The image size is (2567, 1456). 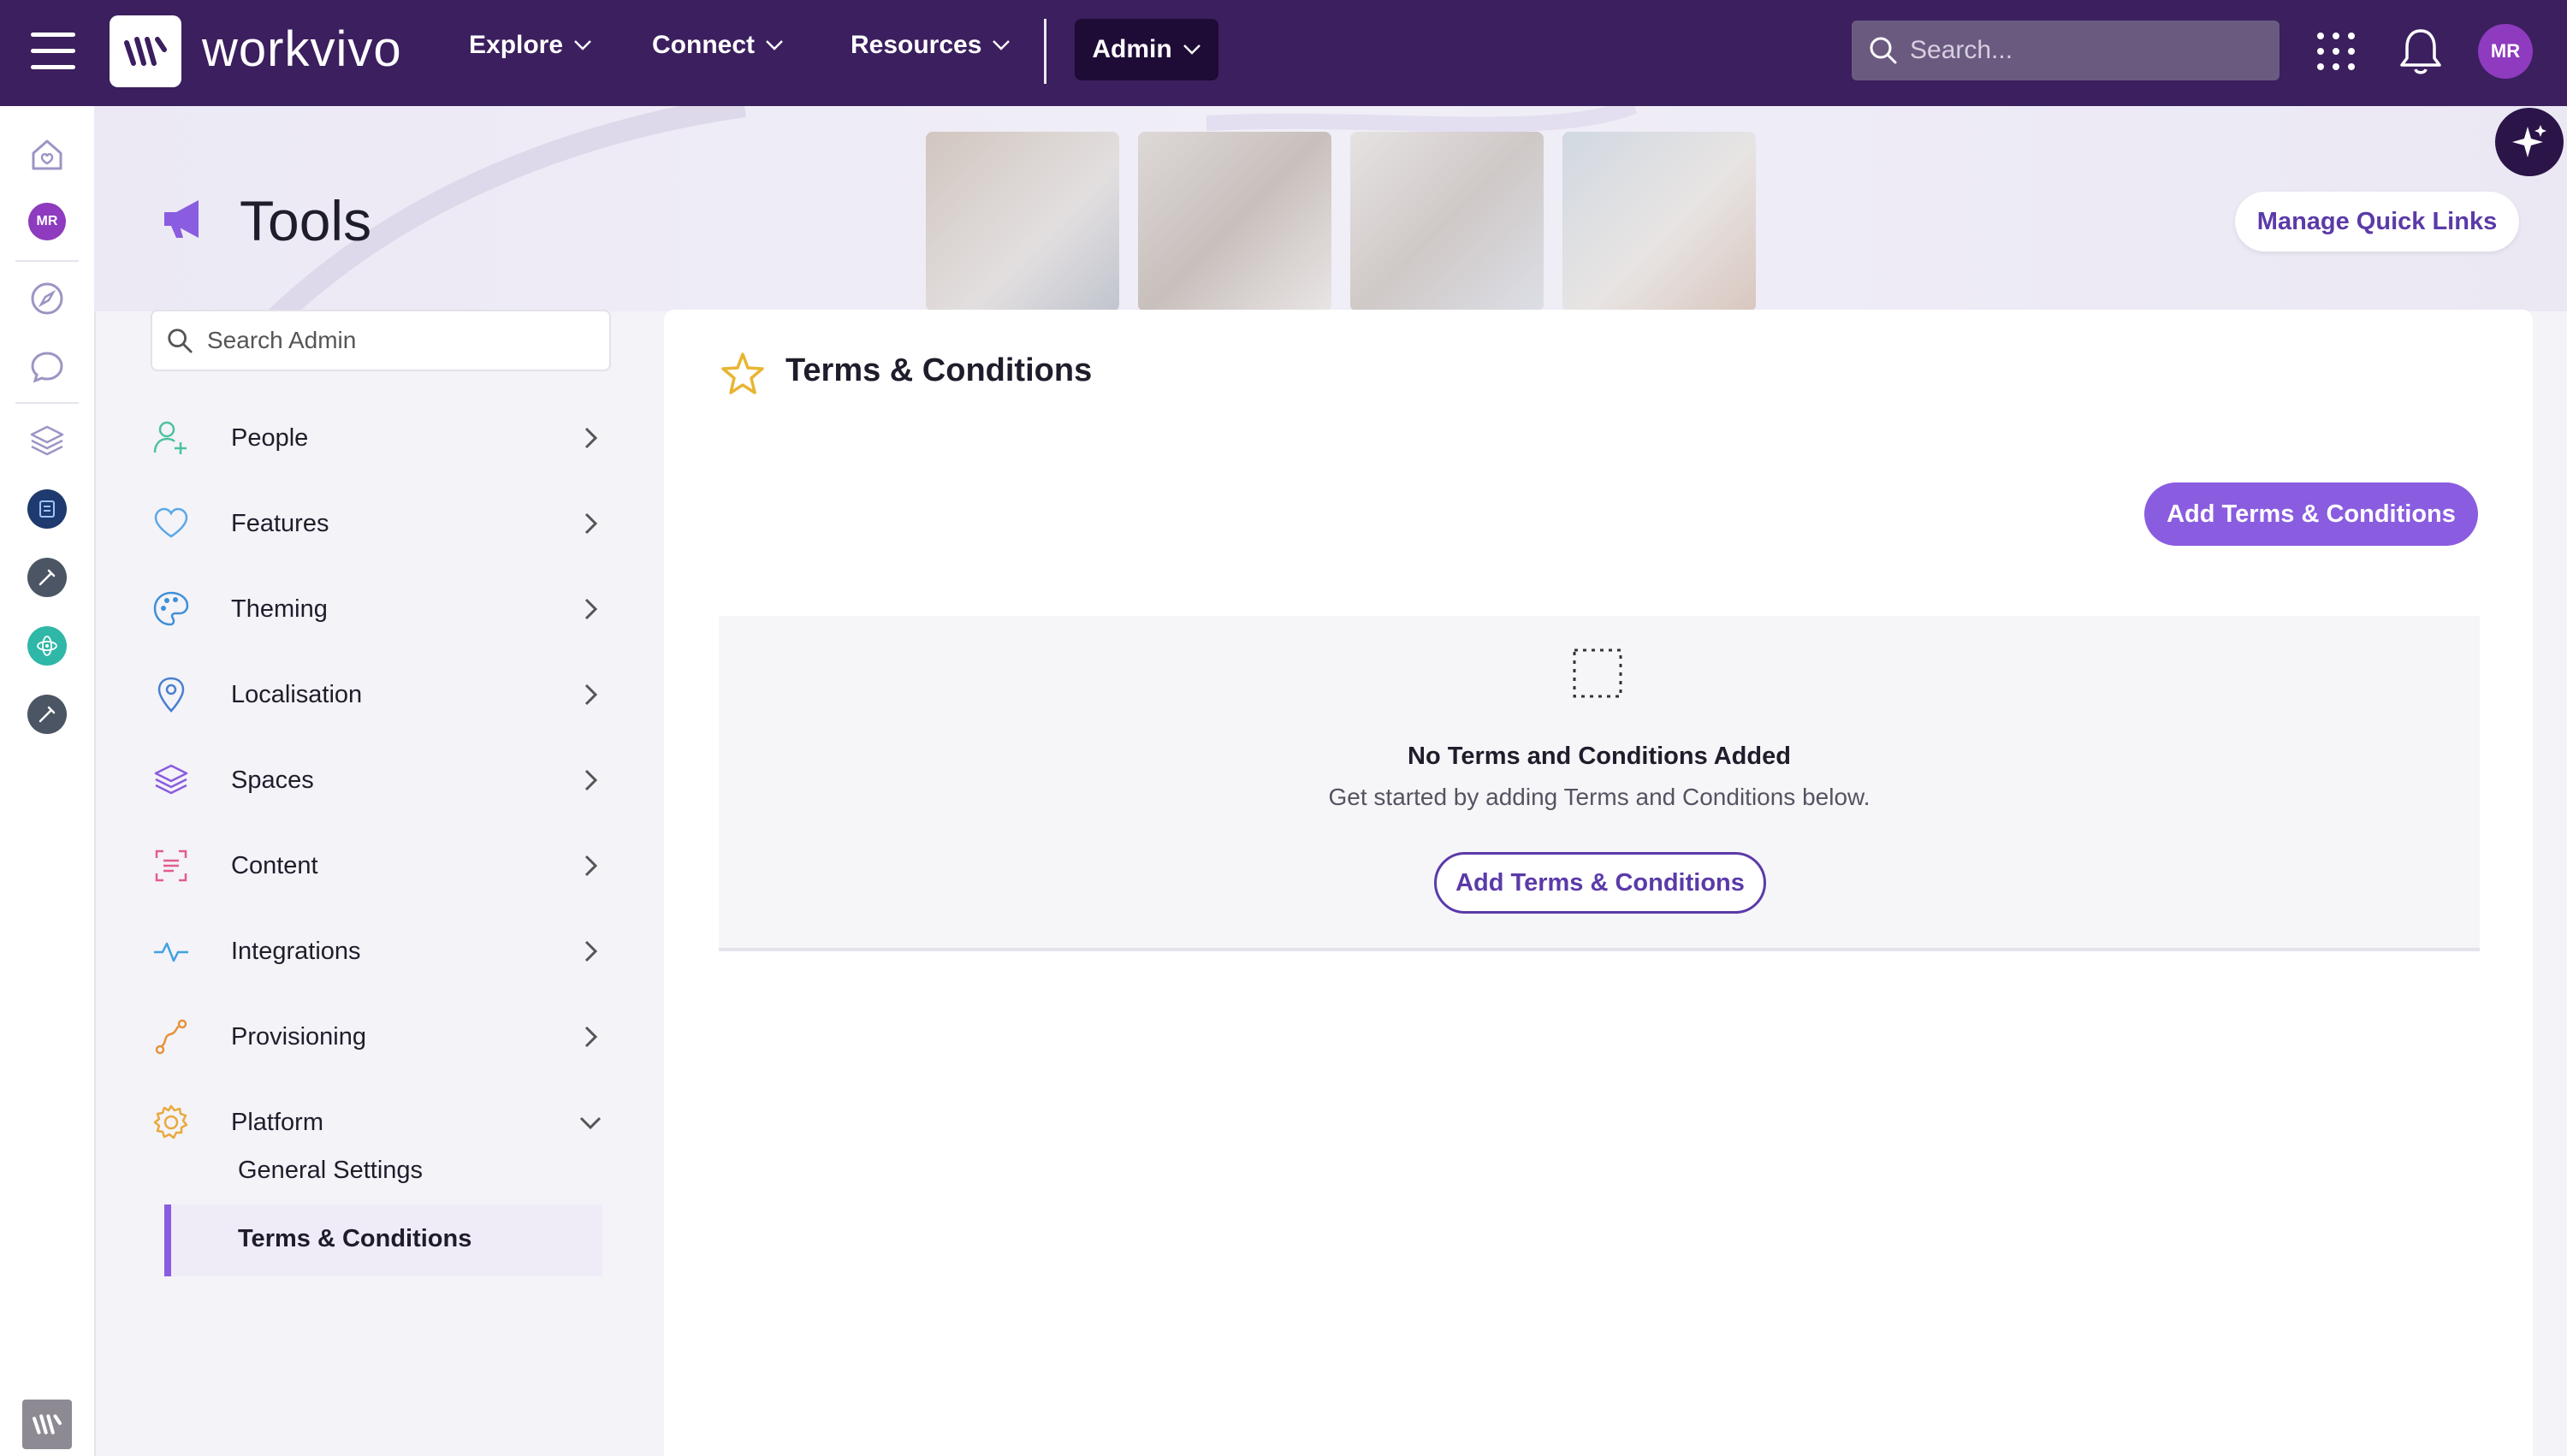 I want to click on sidebar-item-people: People, so click(x=379, y=438).